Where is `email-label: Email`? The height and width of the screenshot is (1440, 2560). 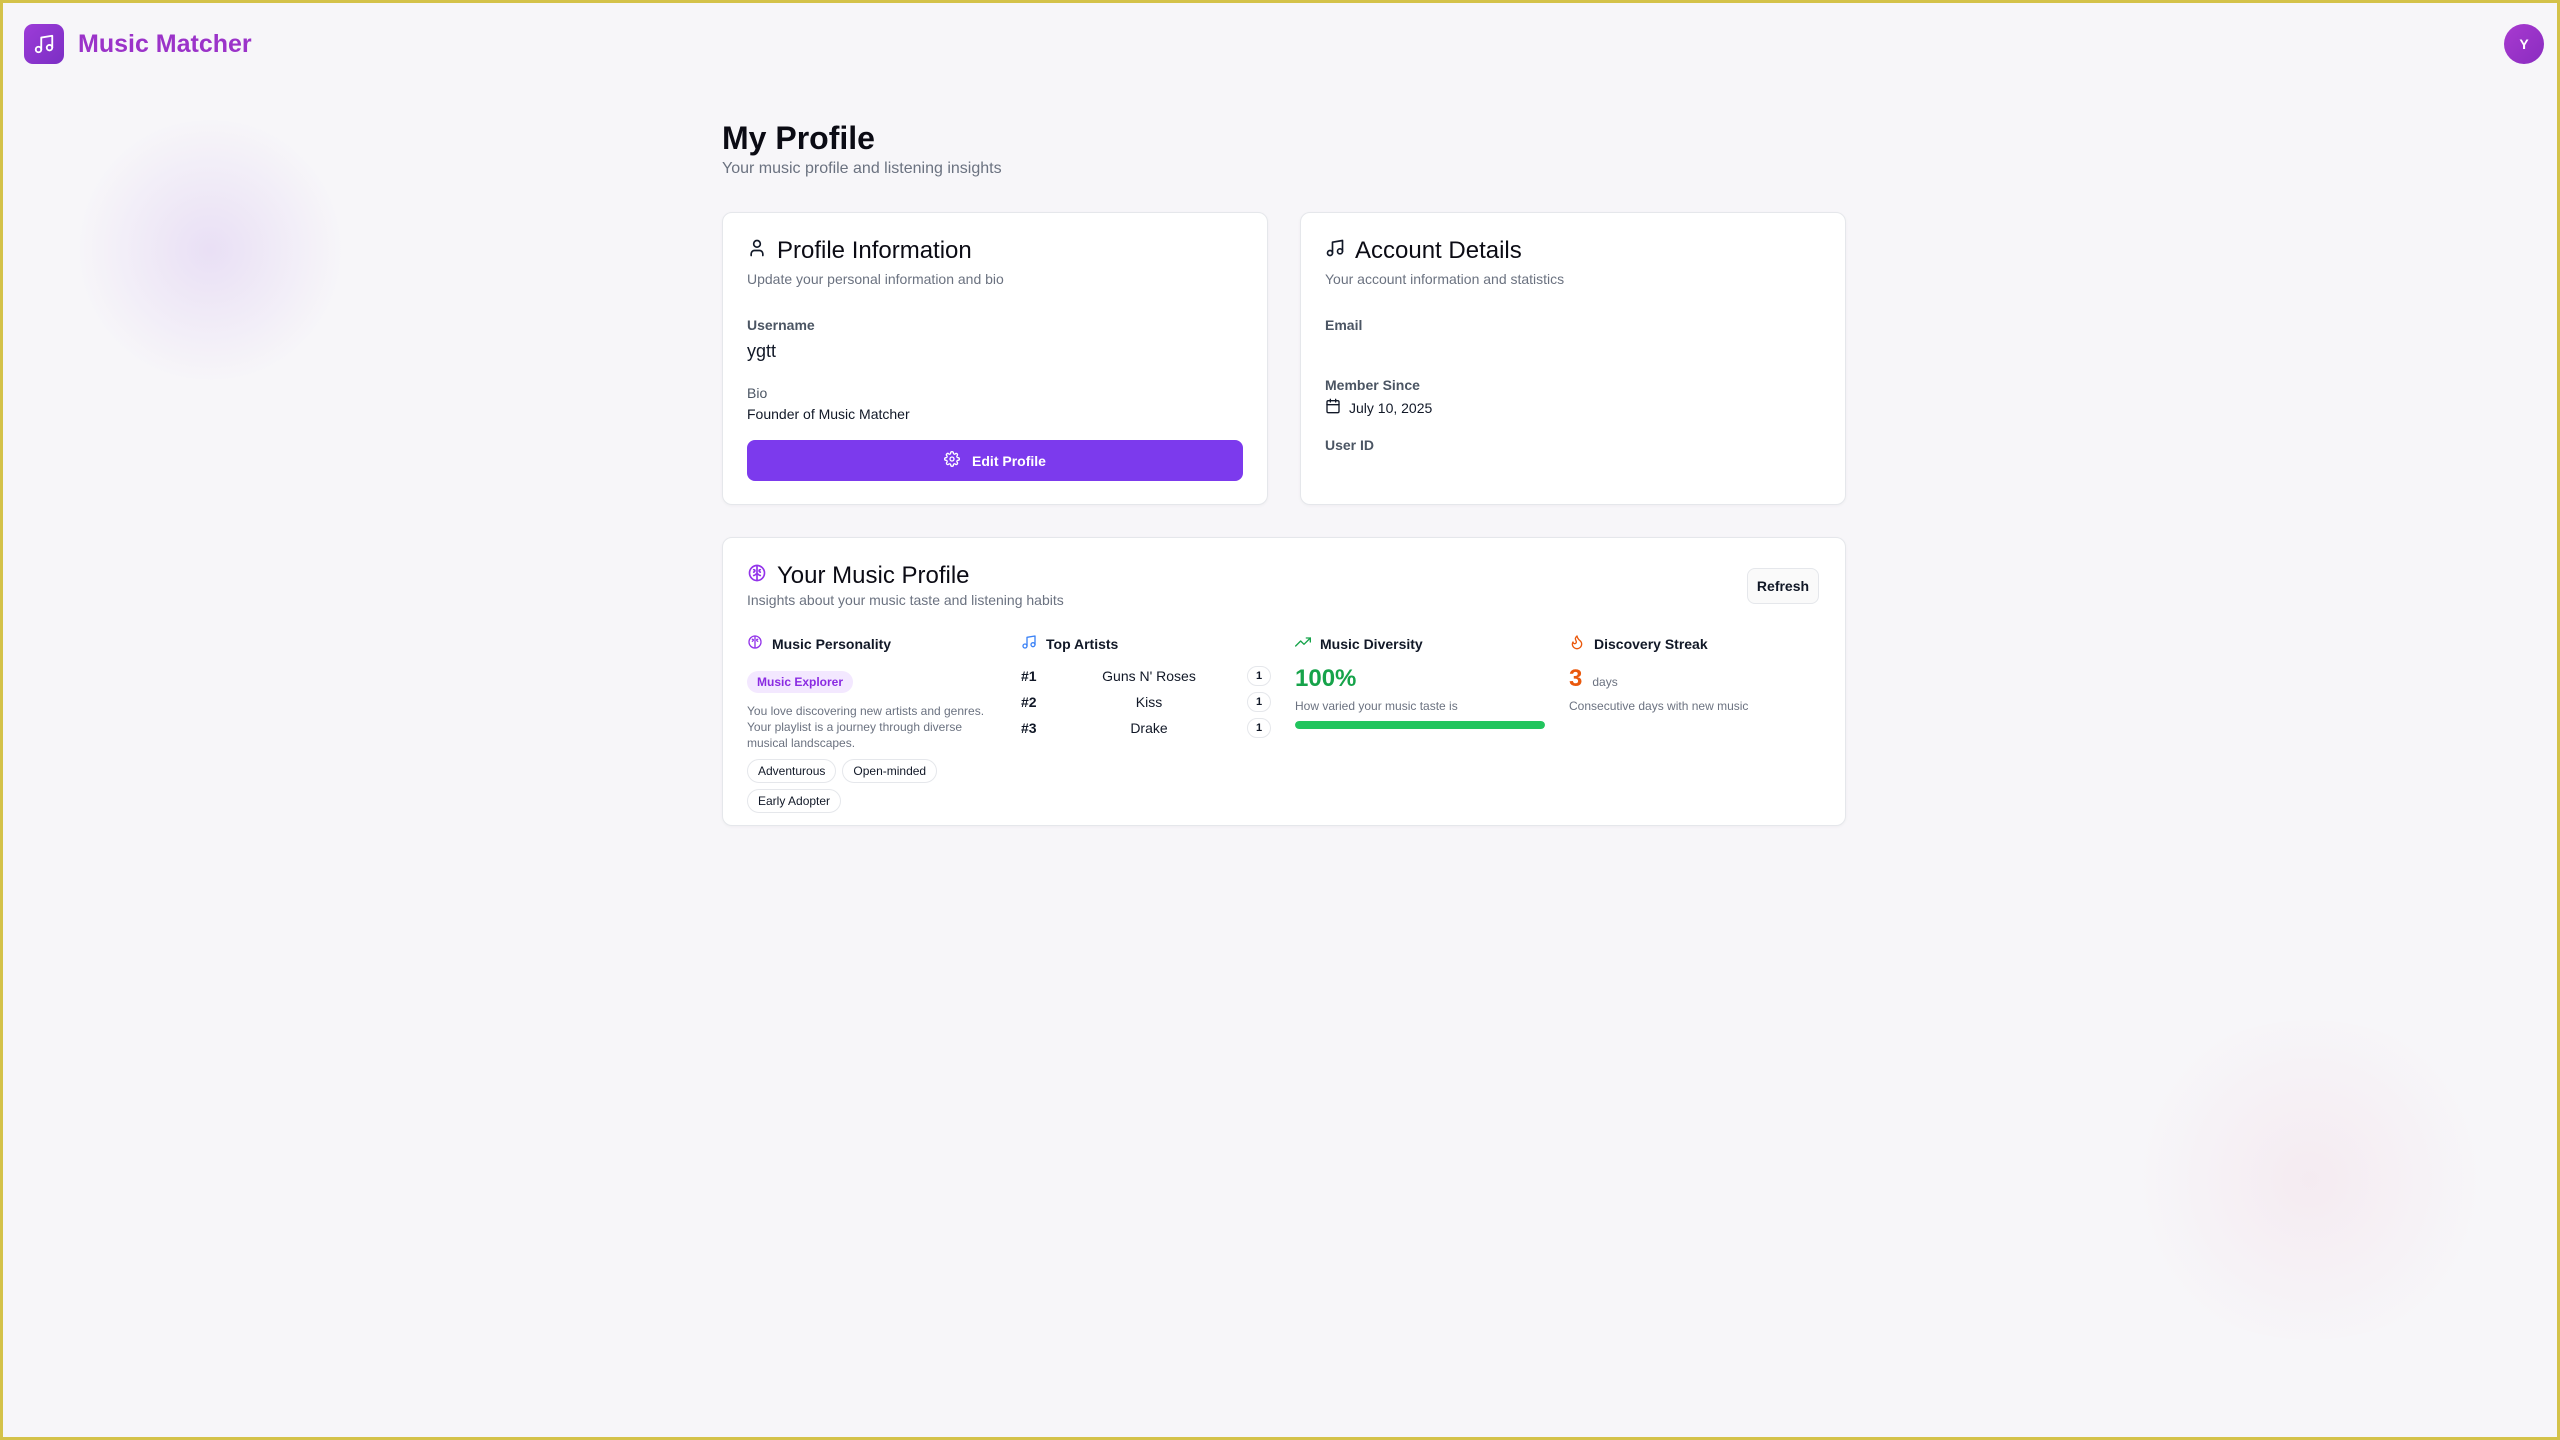
email-label: Email is located at coordinates (1344, 325).